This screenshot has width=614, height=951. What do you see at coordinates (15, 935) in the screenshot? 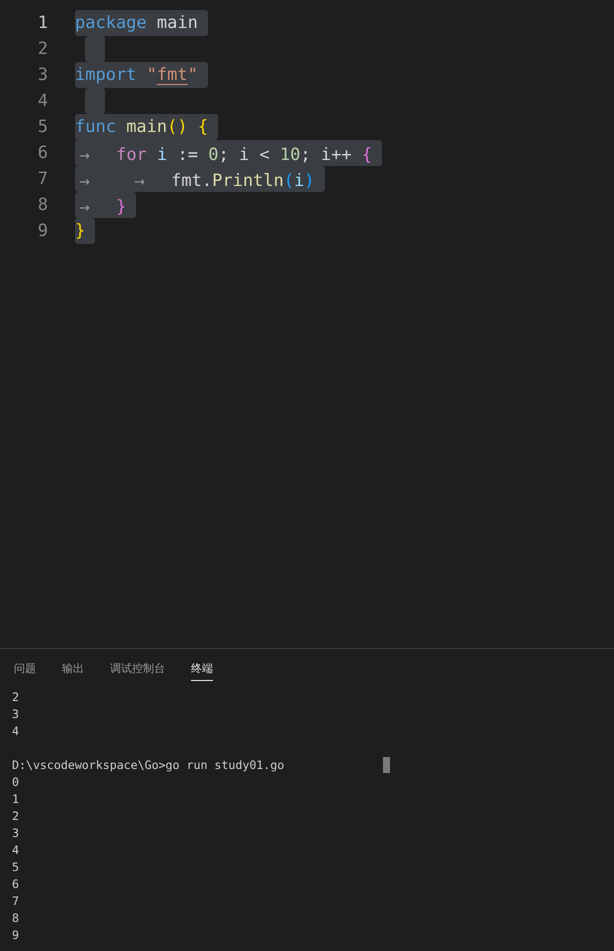
I see `terminal-line: 9` at bounding box center [15, 935].